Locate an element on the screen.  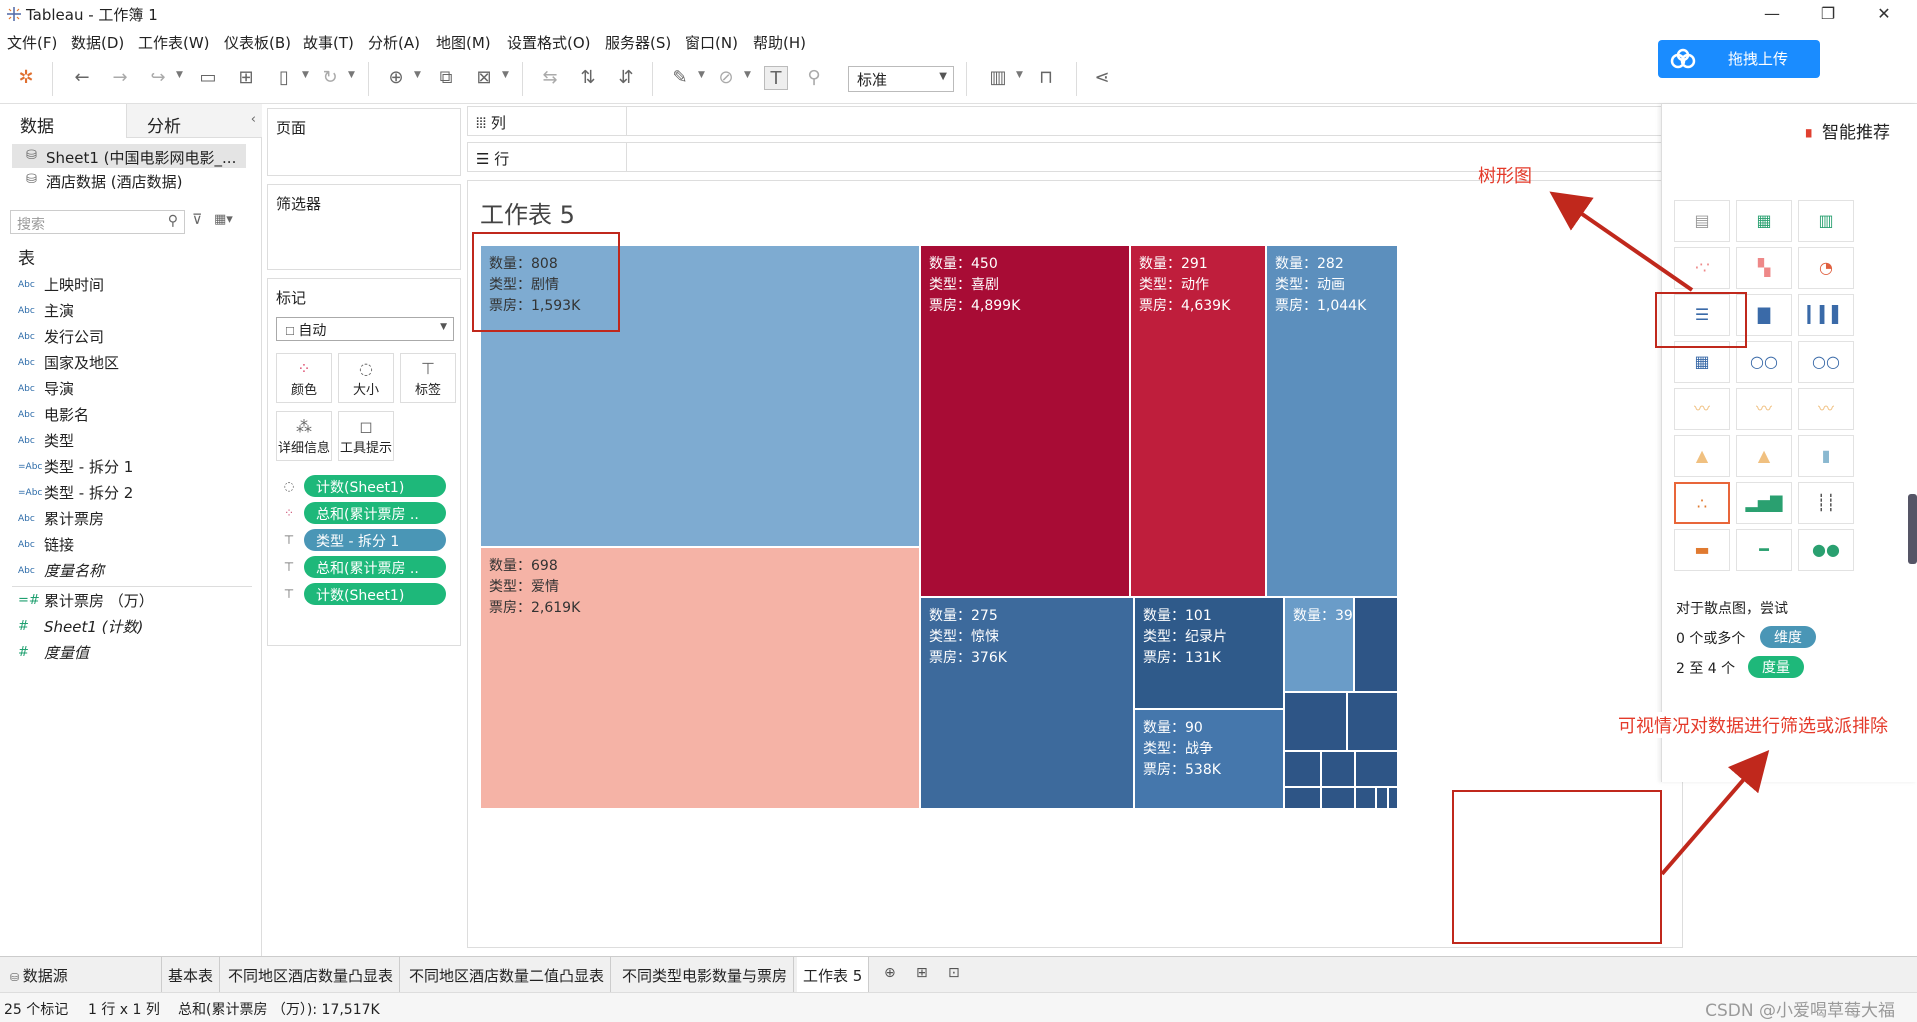
filter-arrow is located at coordinates (1715, 812).